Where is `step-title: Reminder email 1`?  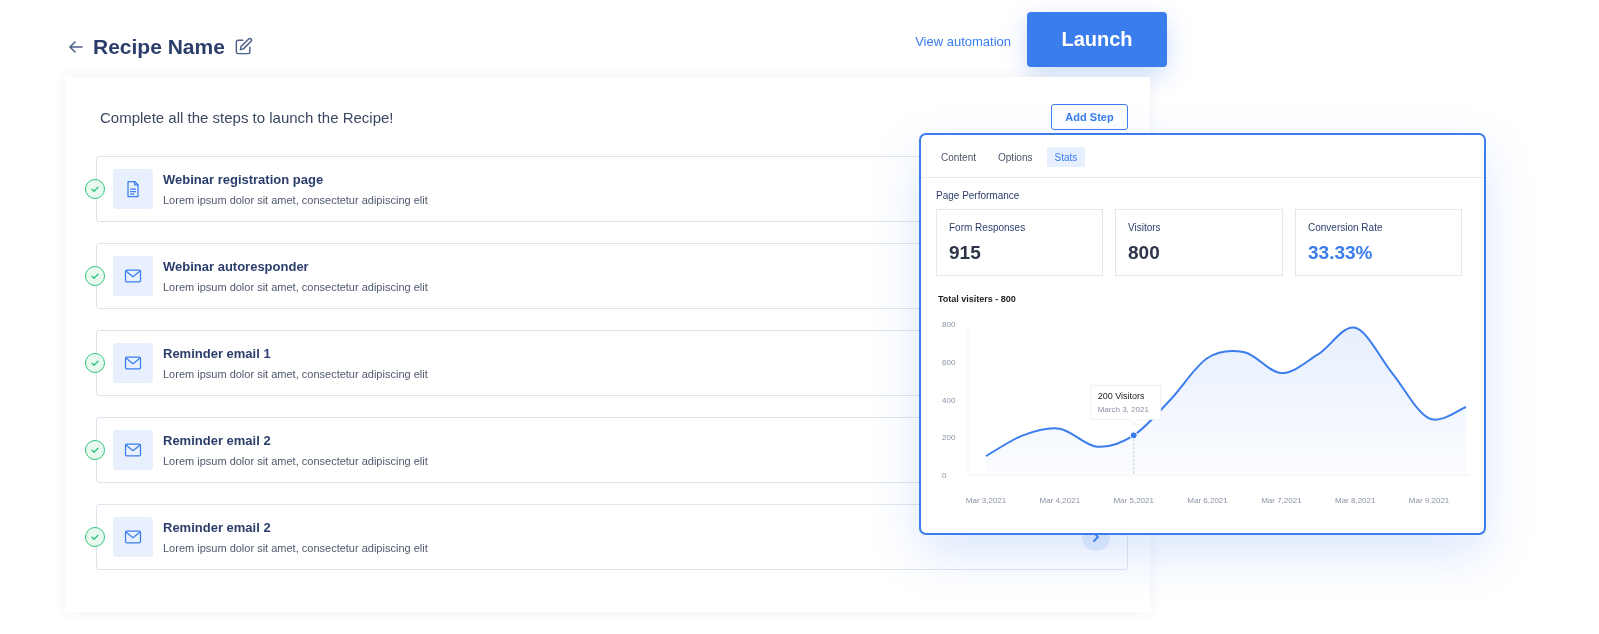
step-title: Reminder email 1 is located at coordinates (217, 353).